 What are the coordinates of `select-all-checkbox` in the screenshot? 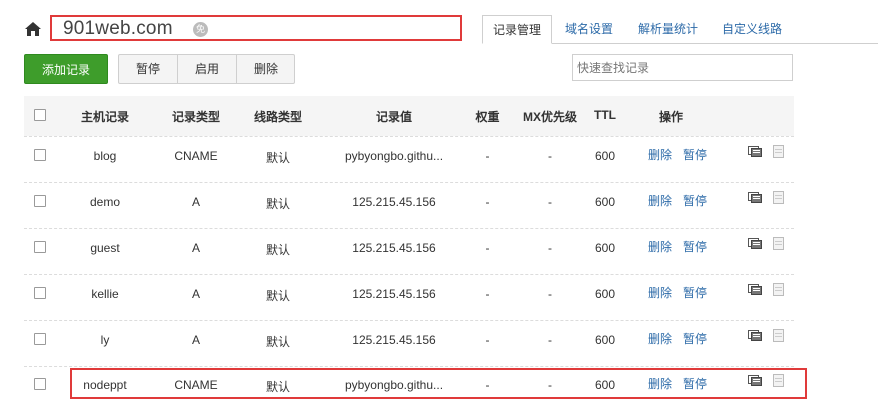 It's located at (40, 115).